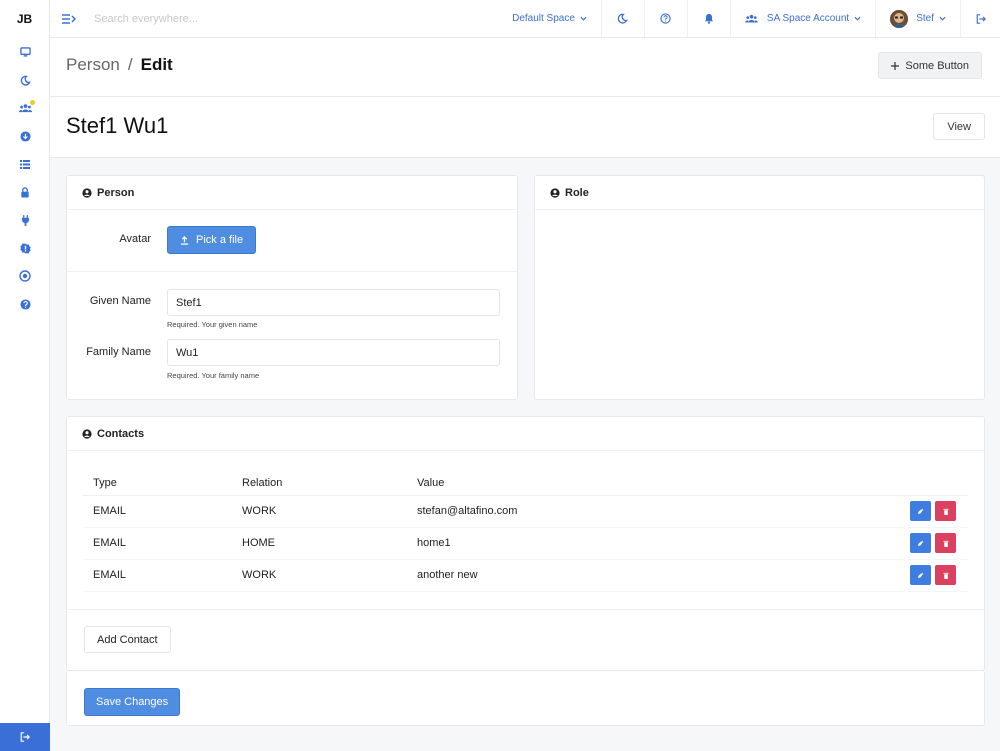 Image resolution: width=1000 pixels, height=751 pixels. I want to click on menu-toggle-icon, so click(69, 18).